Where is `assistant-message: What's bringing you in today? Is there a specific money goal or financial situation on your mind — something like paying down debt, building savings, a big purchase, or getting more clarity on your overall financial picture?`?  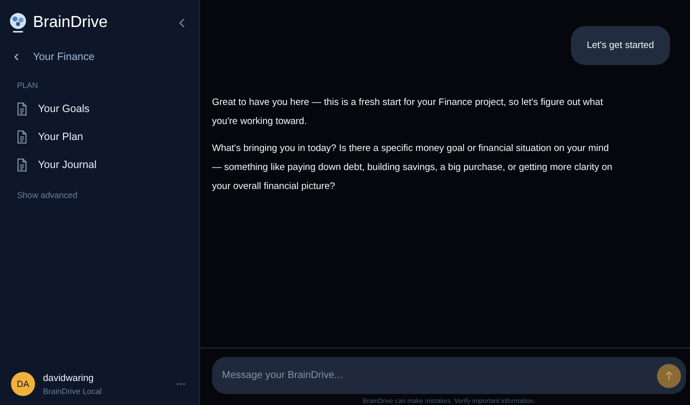 assistant-message: What's bringing you in today? Is there a specific money goal or financial situation on your mind — something like paying down debt, building savings, a big purchase, or getting more clarity on your overall financial picture? is located at coordinates (413, 168).